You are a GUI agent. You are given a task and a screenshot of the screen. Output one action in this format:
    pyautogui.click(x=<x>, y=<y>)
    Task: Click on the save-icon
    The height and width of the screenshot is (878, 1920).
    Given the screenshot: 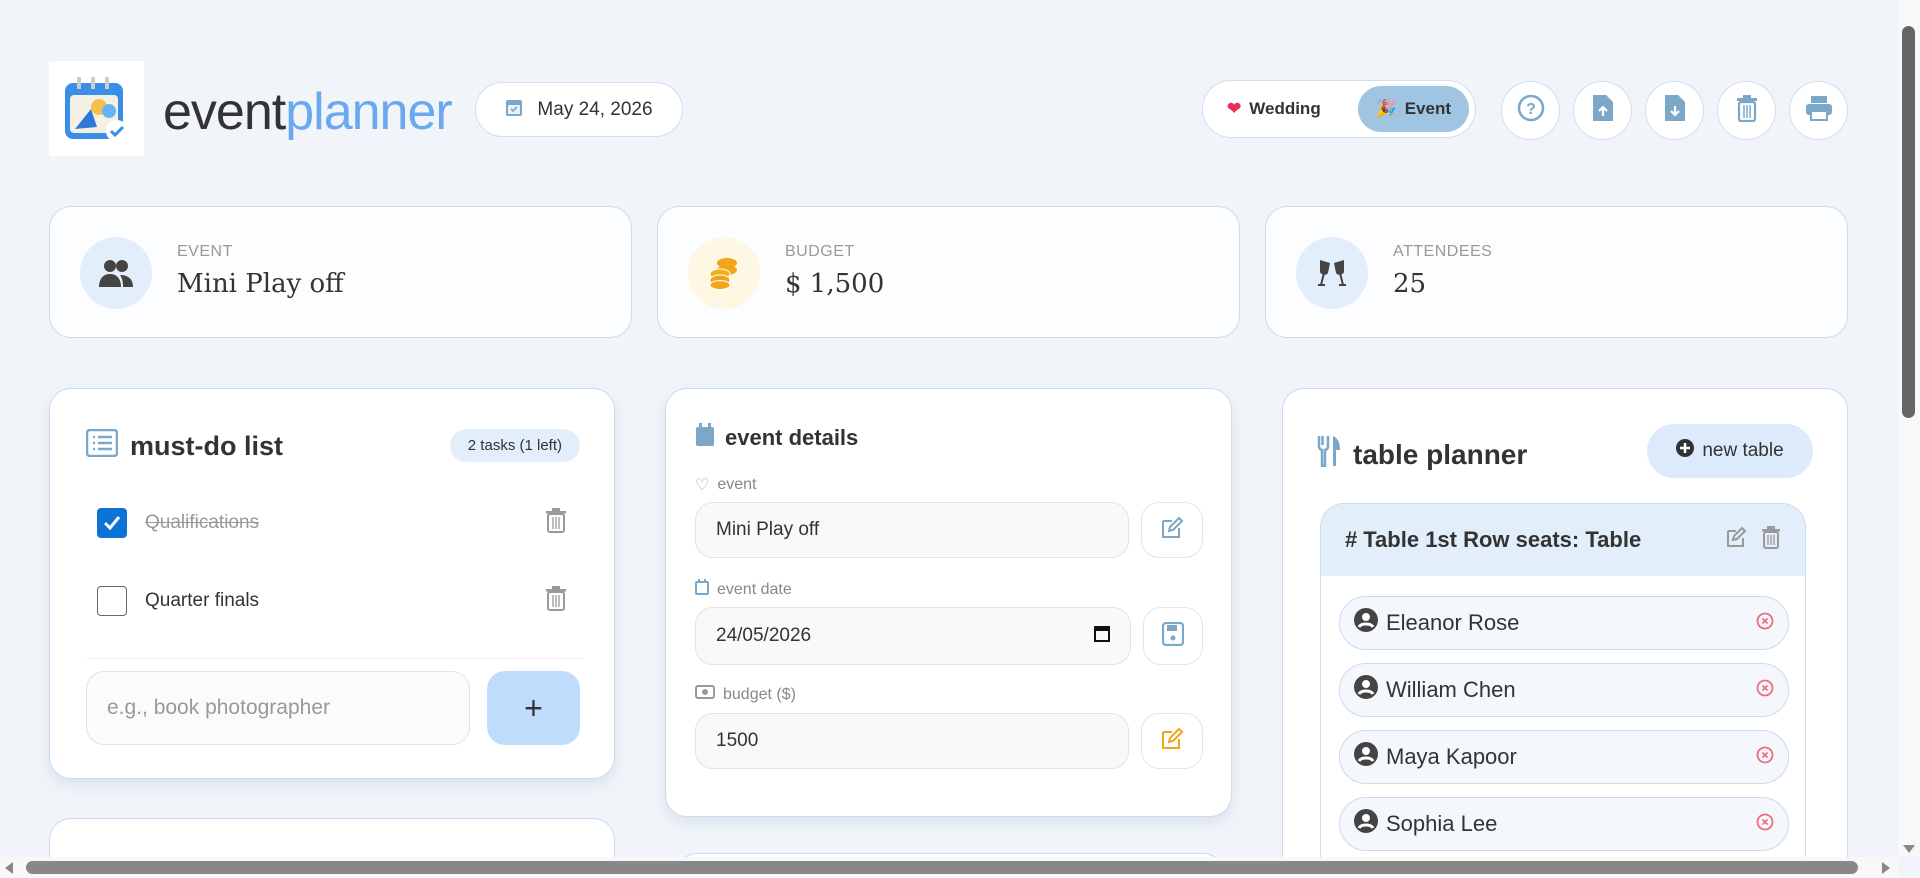 What is the action you would take?
    pyautogui.click(x=1173, y=636)
    